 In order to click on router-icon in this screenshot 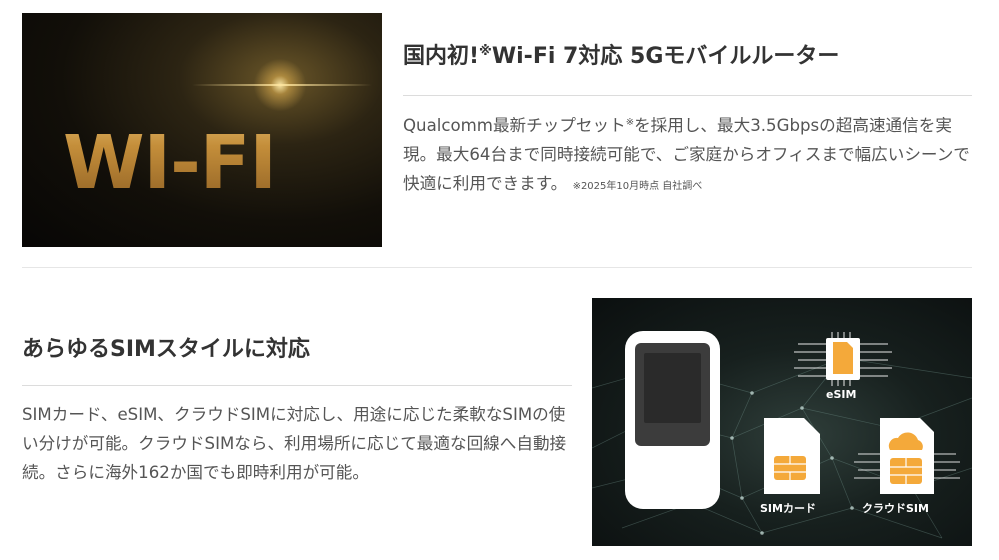, I will do `click(672, 420)`.